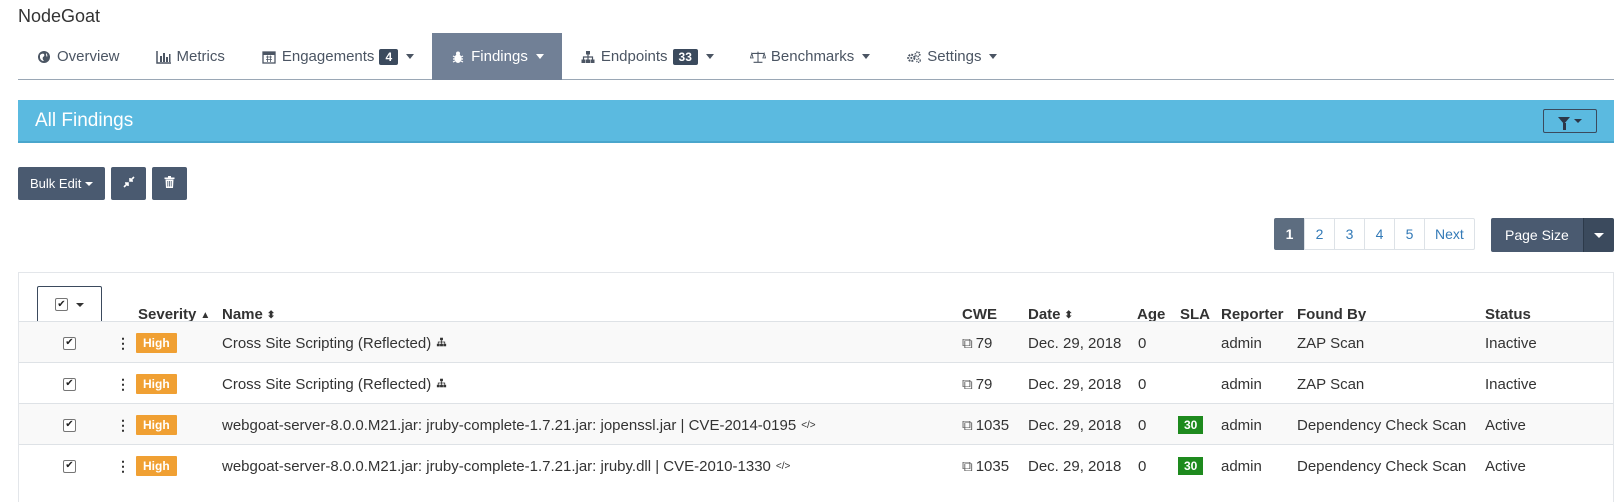 The image size is (1624, 502). Describe the element at coordinates (757, 57) in the screenshot. I see `balance-scale-icon` at that location.